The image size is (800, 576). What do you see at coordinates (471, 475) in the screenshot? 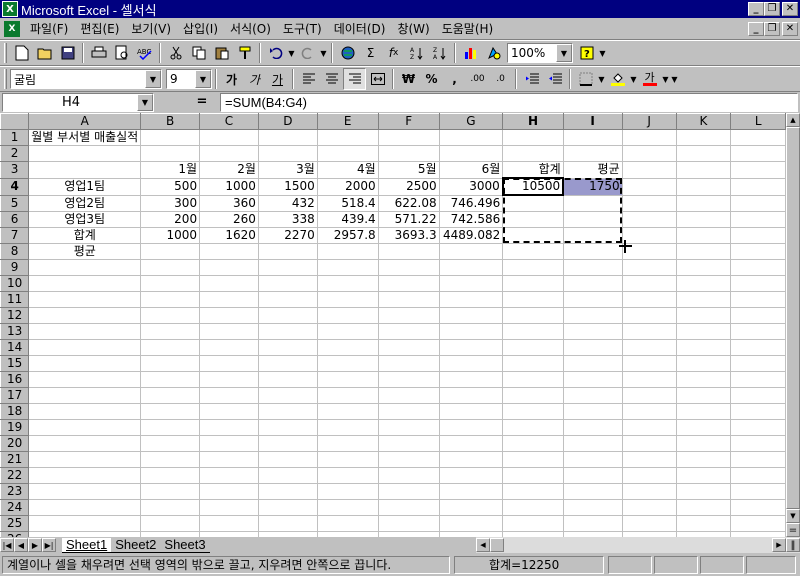
I see `cell-G22` at bounding box center [471, 475].